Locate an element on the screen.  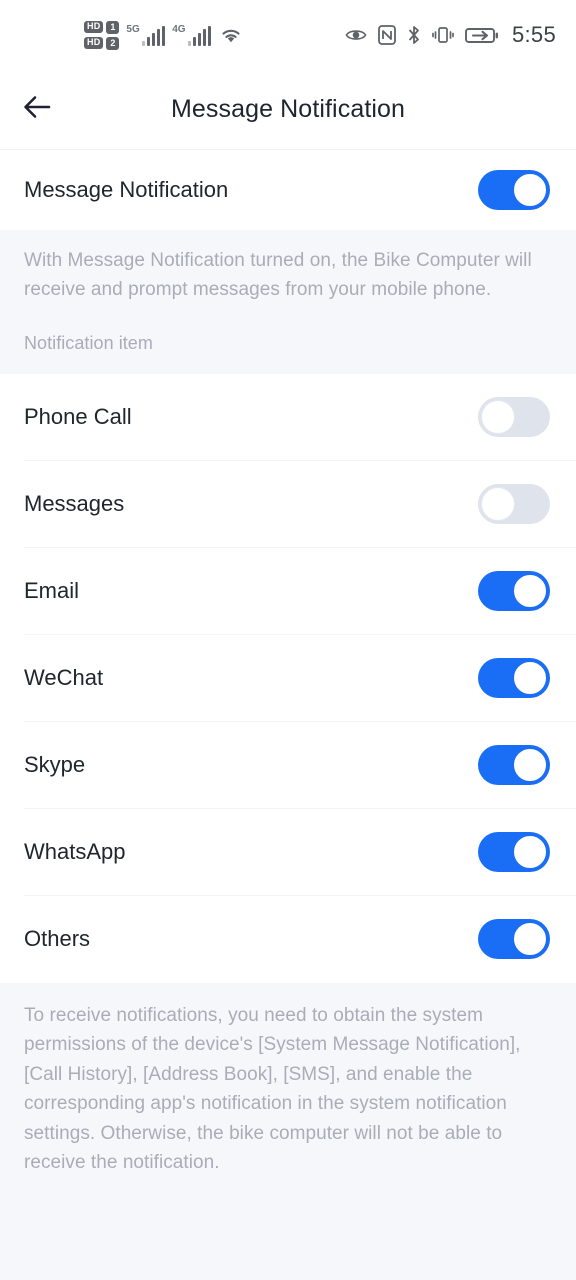
list-item: WhatsApp is located at coordinates (288, 852).